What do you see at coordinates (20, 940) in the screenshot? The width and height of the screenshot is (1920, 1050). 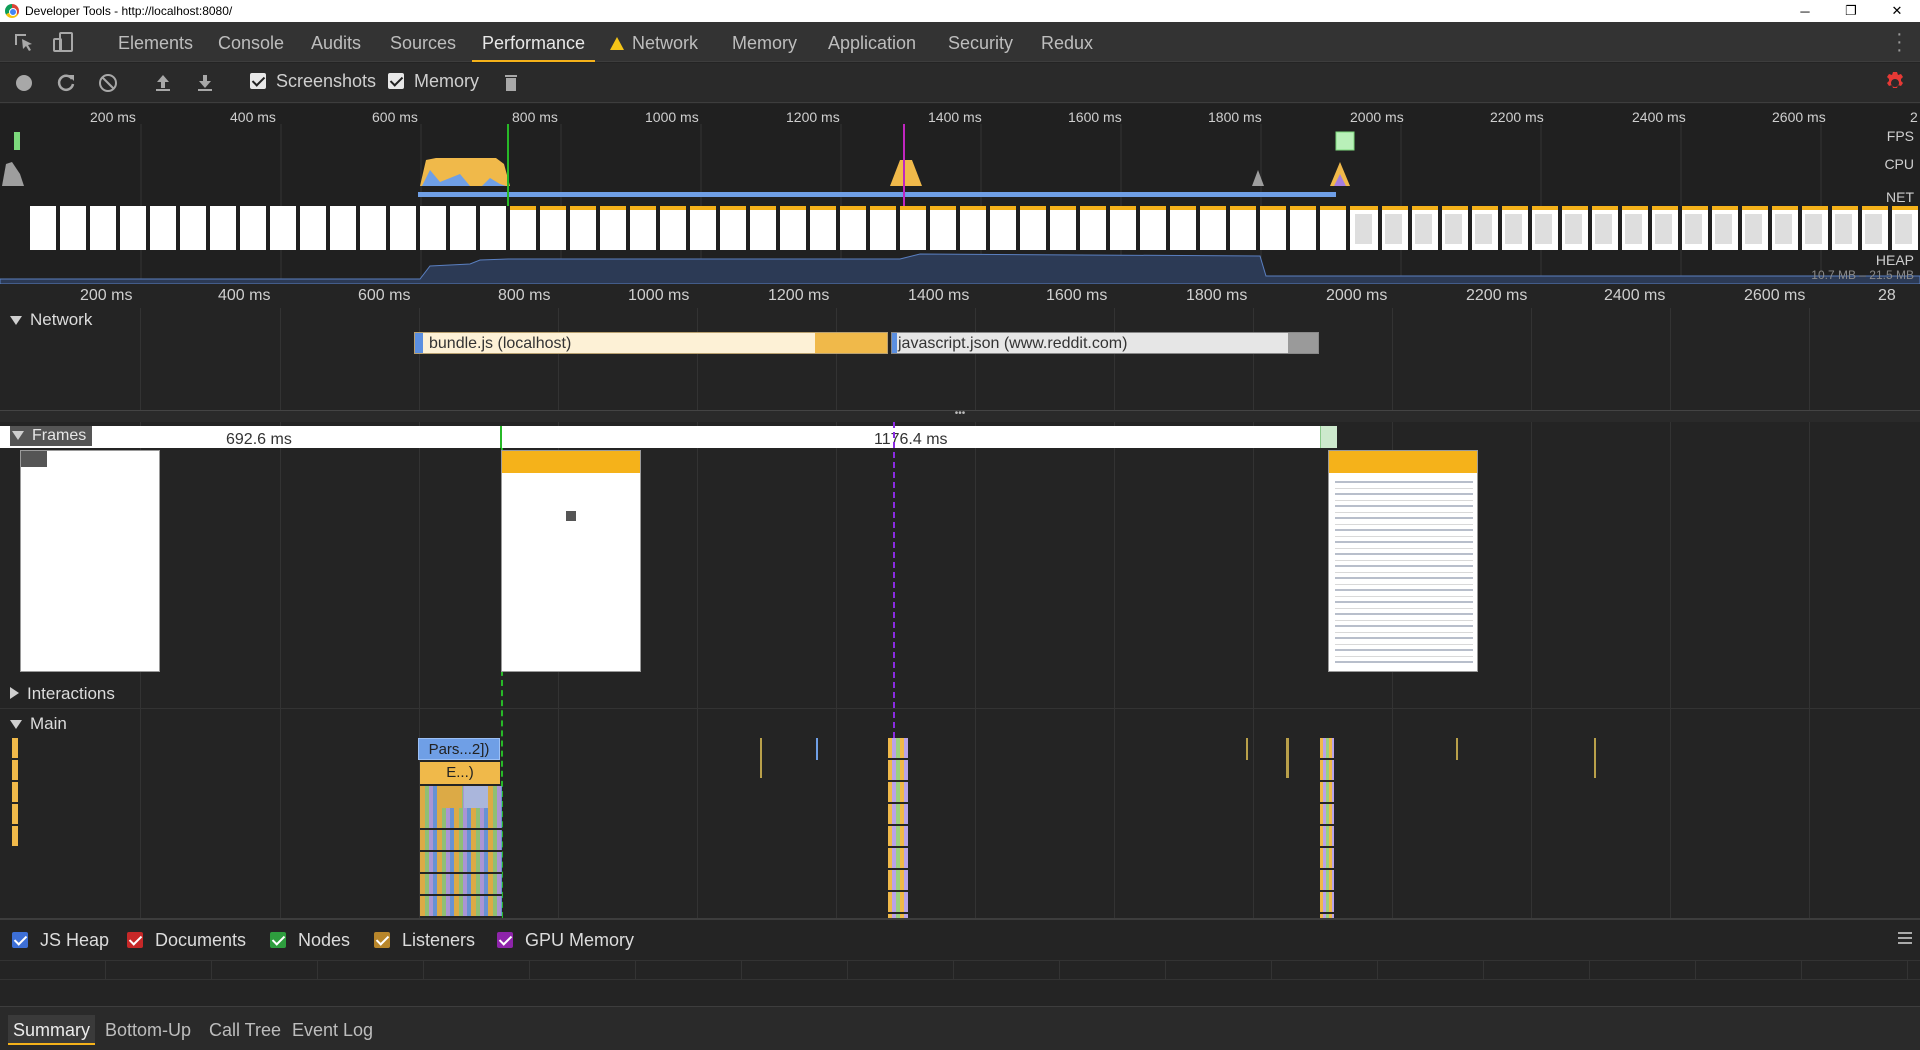 I see `js-heap-checkbox` at bounding box center [20, 940].